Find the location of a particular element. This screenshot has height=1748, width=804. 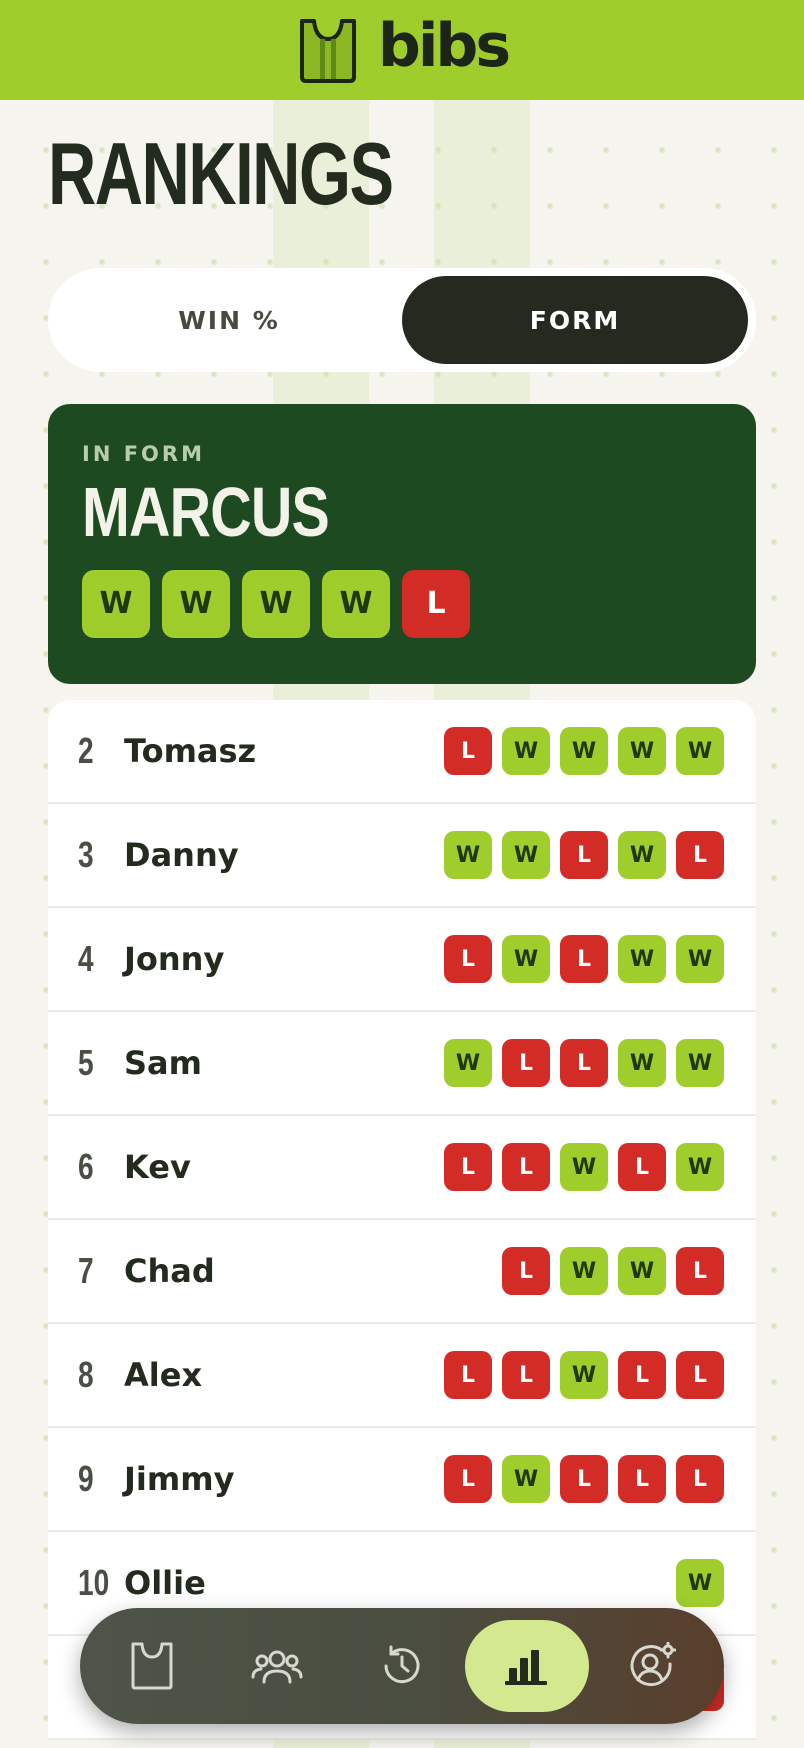

in-form-label: IN FORM is located at coordinates (143, 454).